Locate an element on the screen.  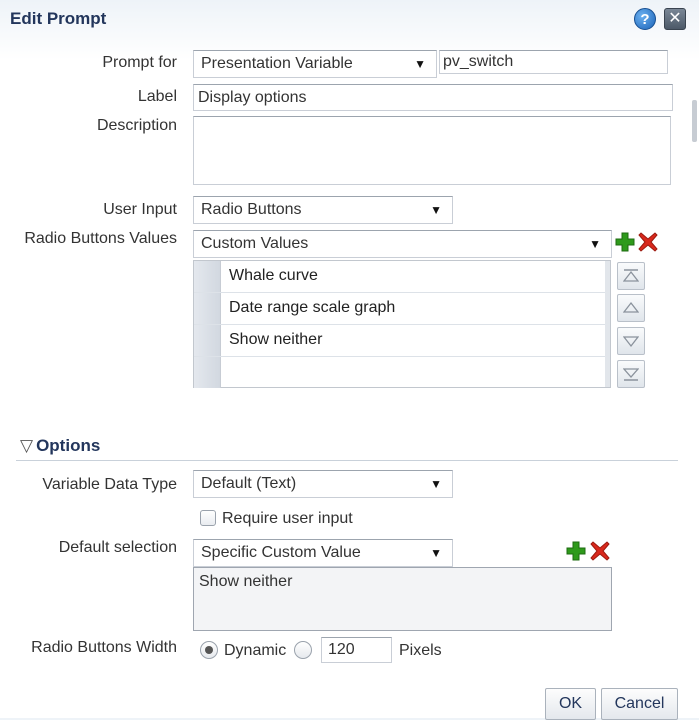
pixels-input-value: 120 is located at coordinates (341, 649).